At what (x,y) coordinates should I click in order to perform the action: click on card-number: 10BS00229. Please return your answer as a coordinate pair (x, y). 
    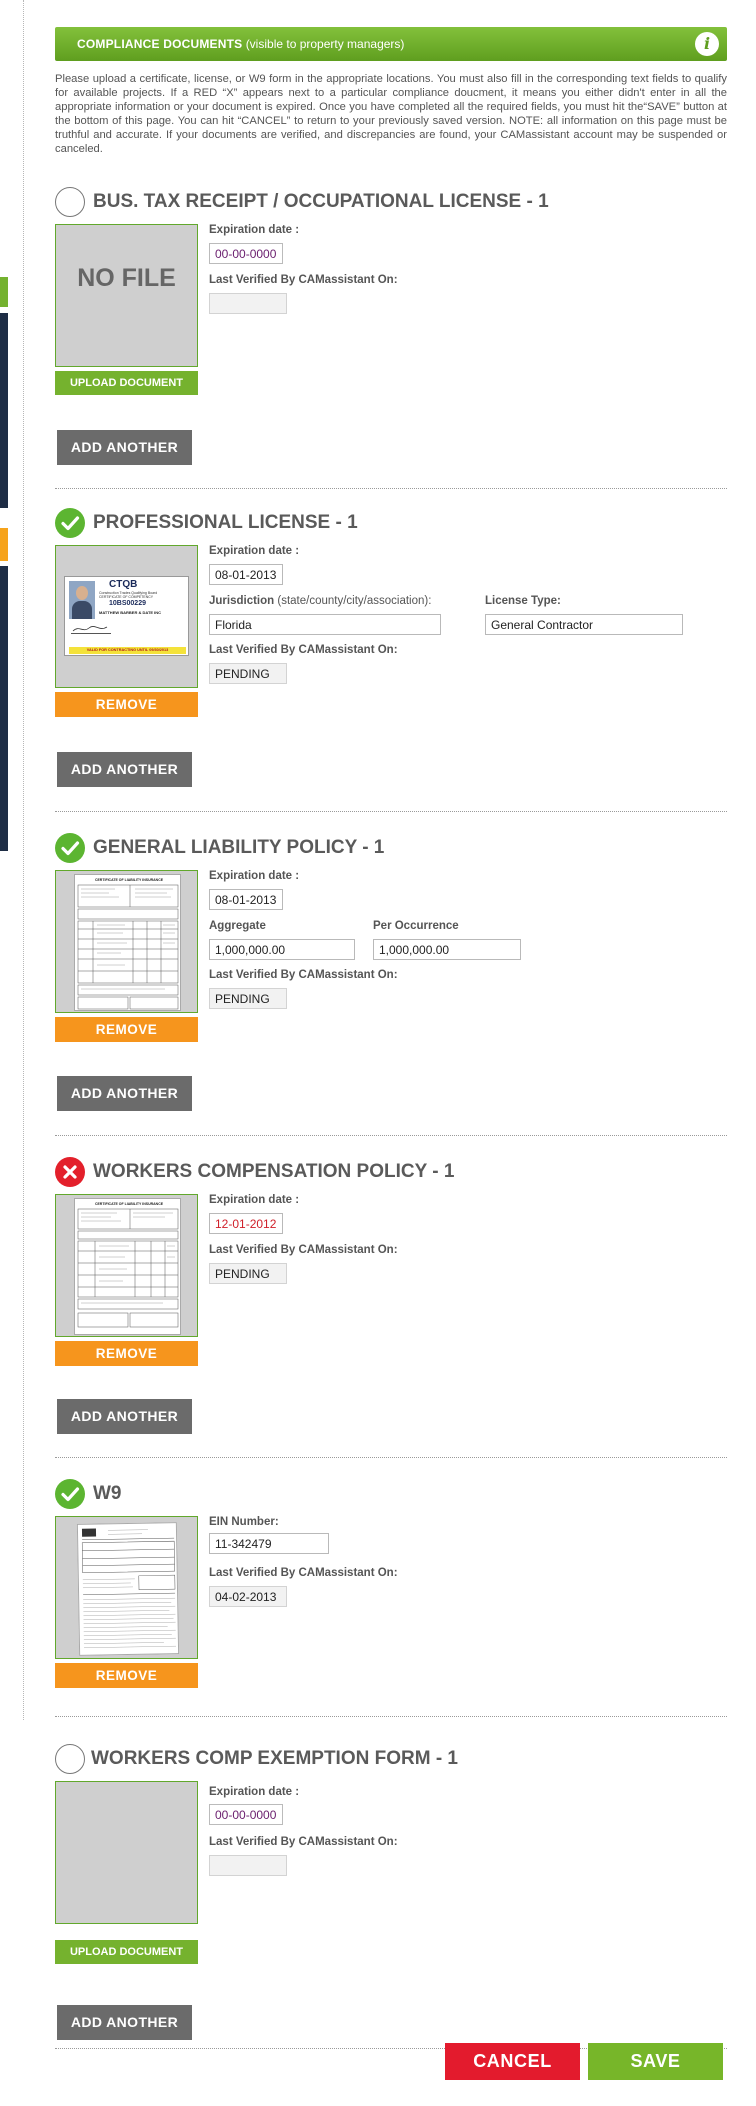
    Looking at the image, I should click on (127, 603).